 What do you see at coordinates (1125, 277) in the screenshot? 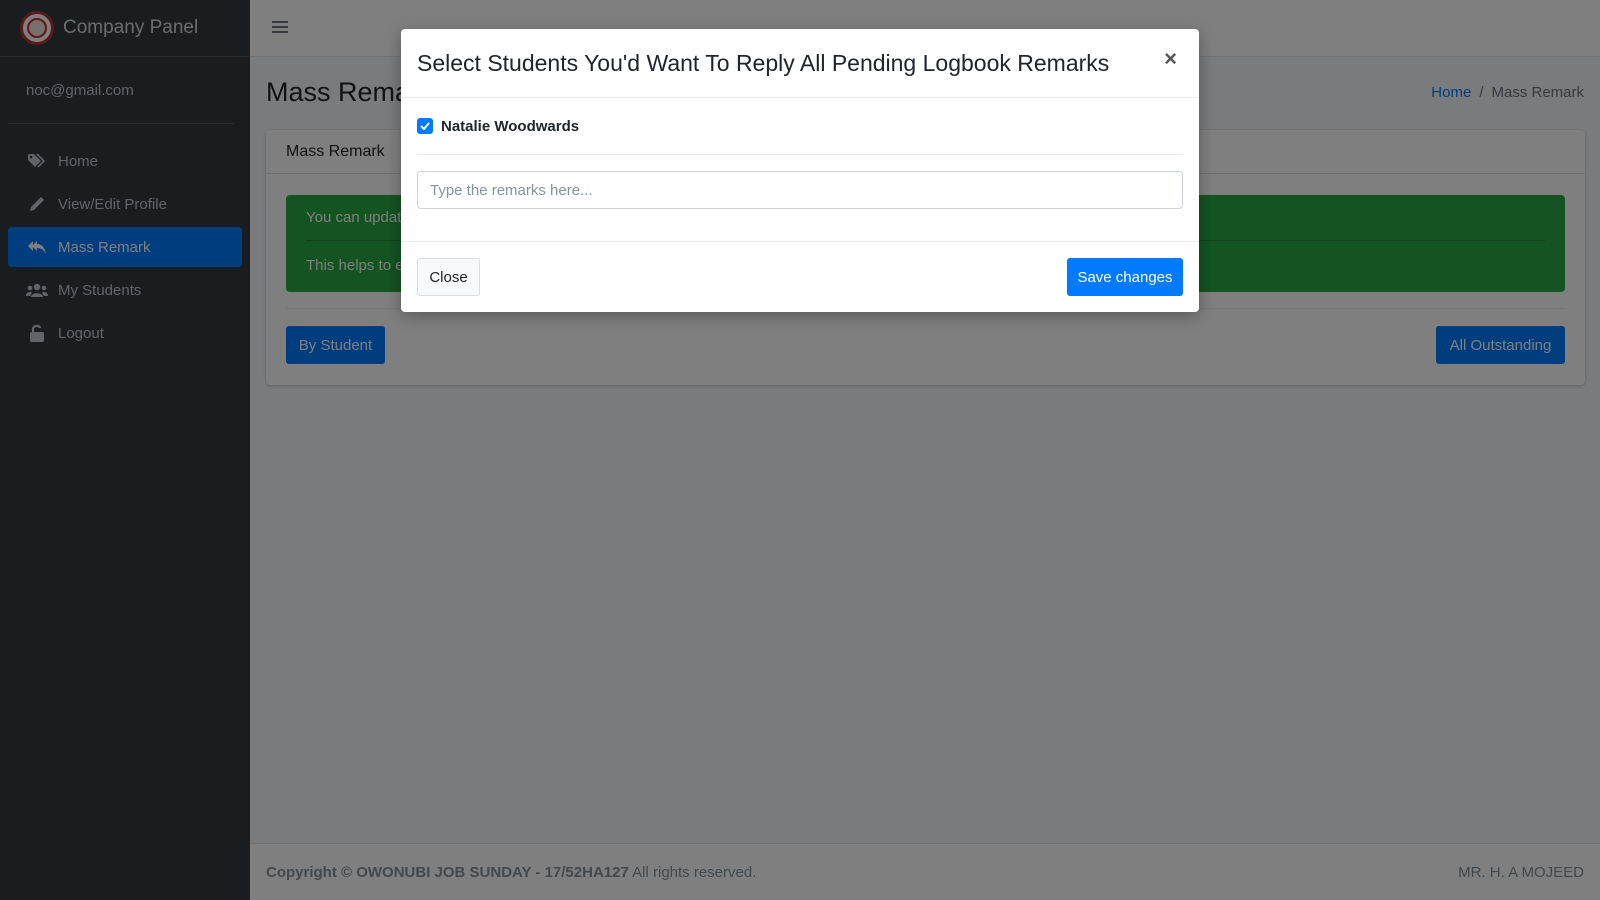
I see `save-changes-button: Save changes` at bounding box center [1125, 277].